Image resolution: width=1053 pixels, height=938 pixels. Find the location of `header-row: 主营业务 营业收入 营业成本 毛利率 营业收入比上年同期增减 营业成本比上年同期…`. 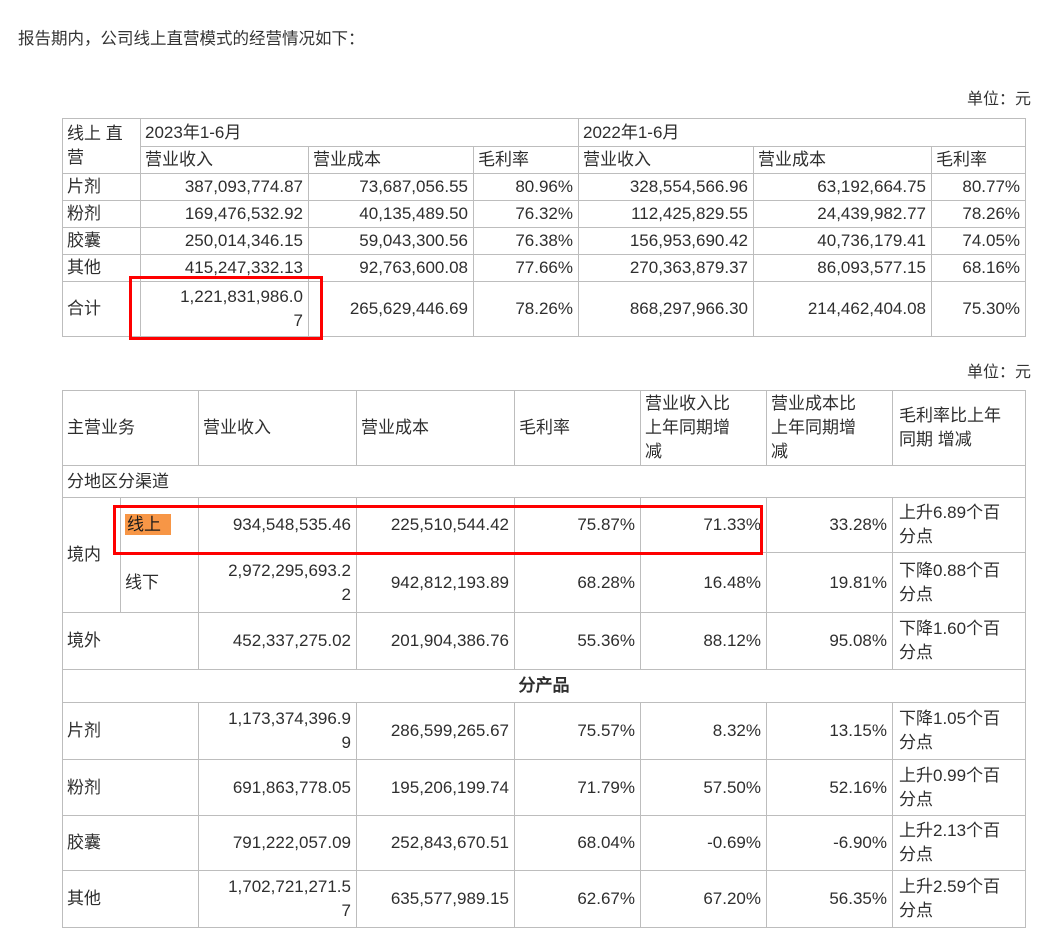

header-row: 主营业务 营业收入 营业成本 毛利率 营业收入比上年同期增减 营业成本比上年同期… is located at coordinates (544, 428).